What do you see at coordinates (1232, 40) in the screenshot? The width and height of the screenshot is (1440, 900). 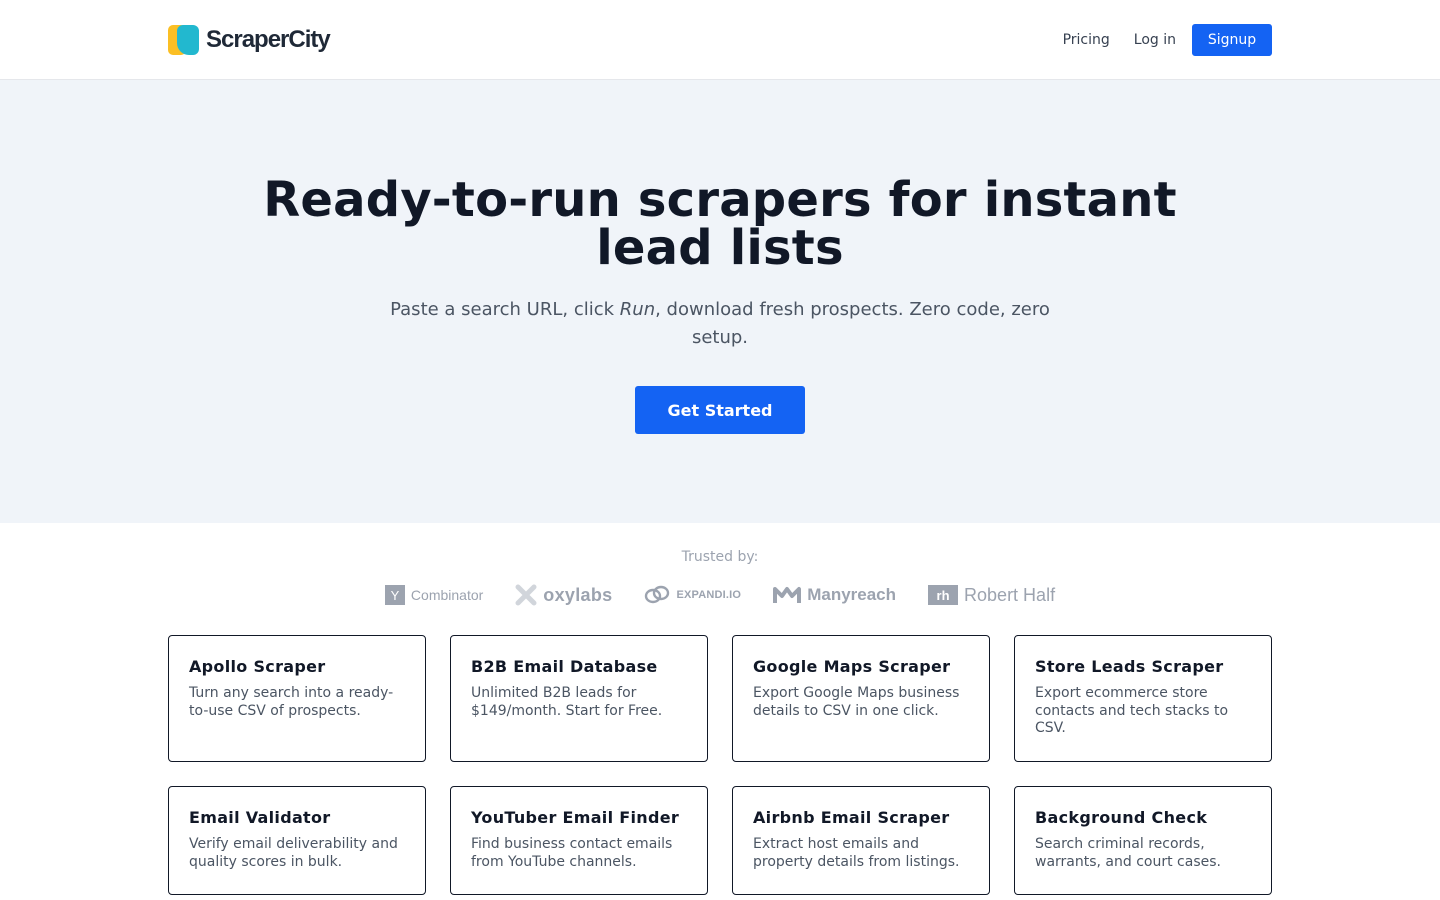 I see `signup-button: Signup` at bounding box center [1232, 40].